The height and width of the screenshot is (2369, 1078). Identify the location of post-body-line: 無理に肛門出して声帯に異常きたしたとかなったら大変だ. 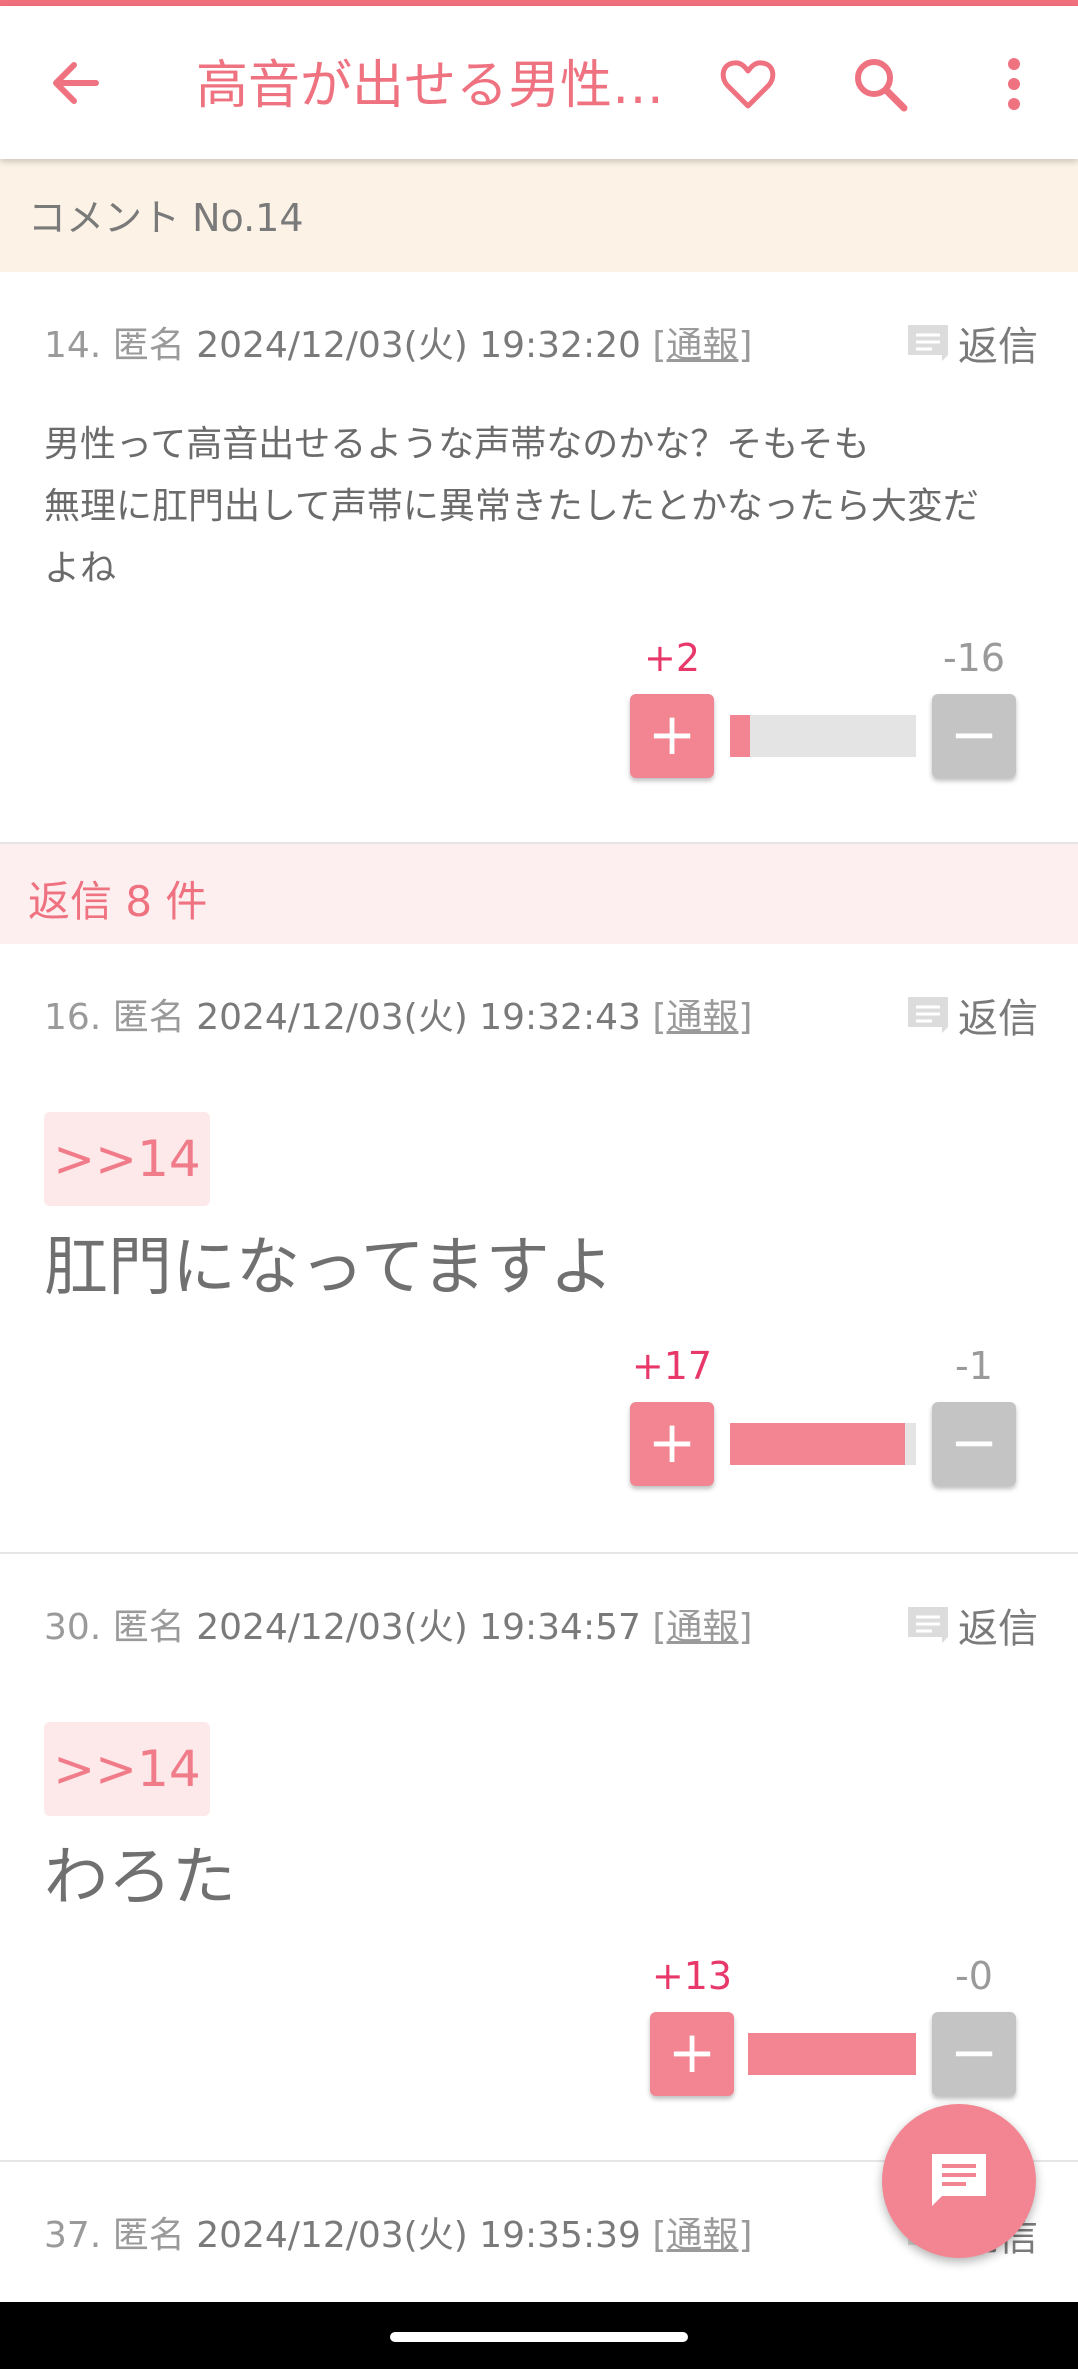
(511, 506).